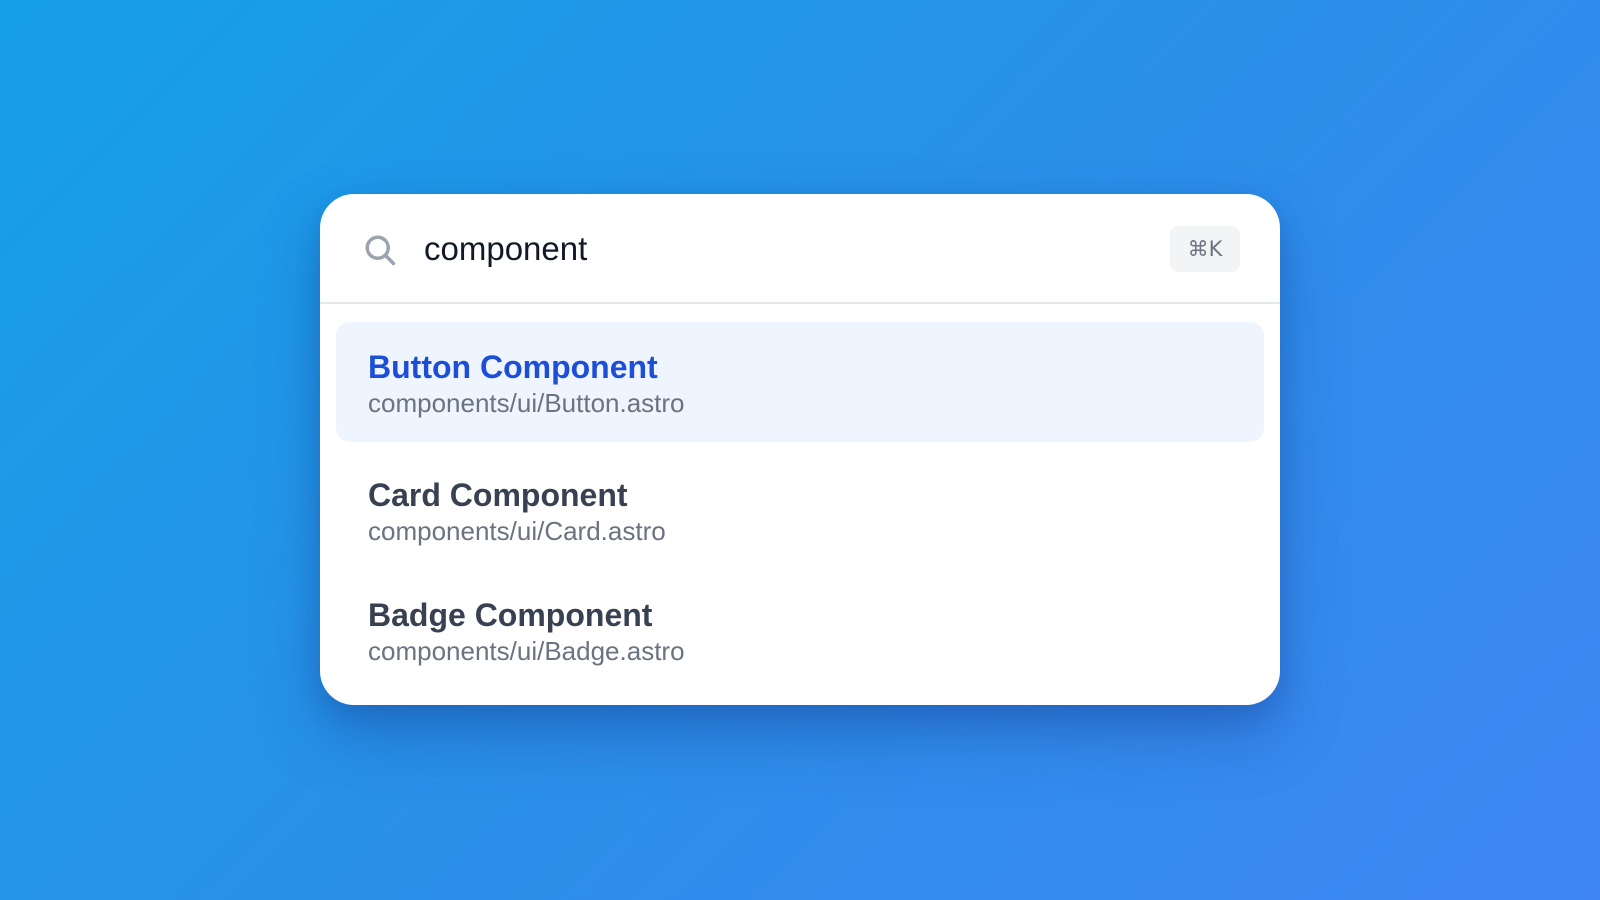  What do you see at coordinates (526, 651) in the screenshot?
I see `result-path: components/ui/Badge.astro` at bounding box center [526, 651].